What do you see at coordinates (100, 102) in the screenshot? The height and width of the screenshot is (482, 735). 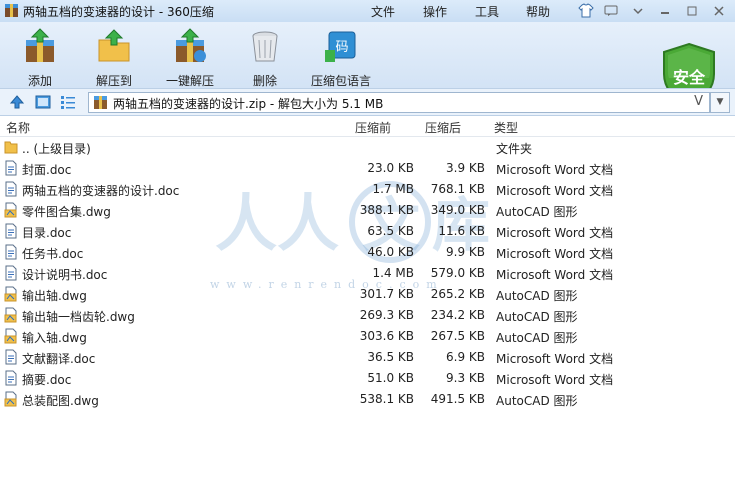 I see `zip-archive-icon` at bounding box center [100, 102].